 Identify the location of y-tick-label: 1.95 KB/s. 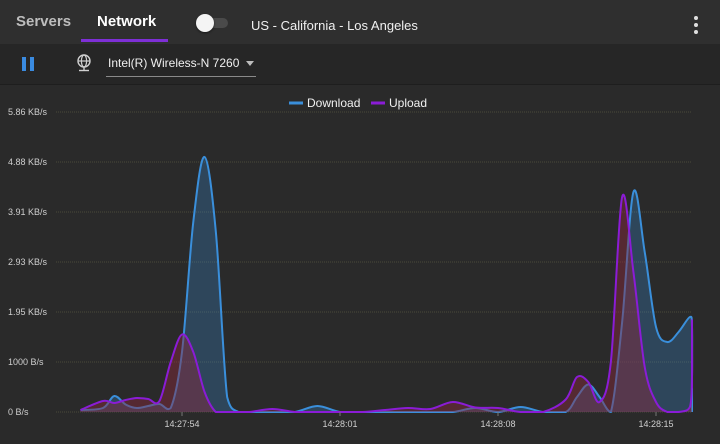
(28, 312).